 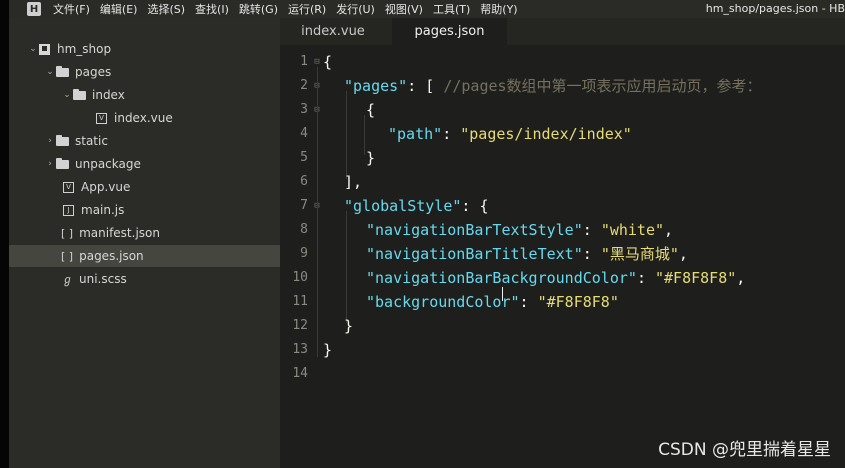 What do you see at coordinates (67, 256) in the screenshot?
I see `json-file-icon: [ ]` at bounding box center [67, 256].